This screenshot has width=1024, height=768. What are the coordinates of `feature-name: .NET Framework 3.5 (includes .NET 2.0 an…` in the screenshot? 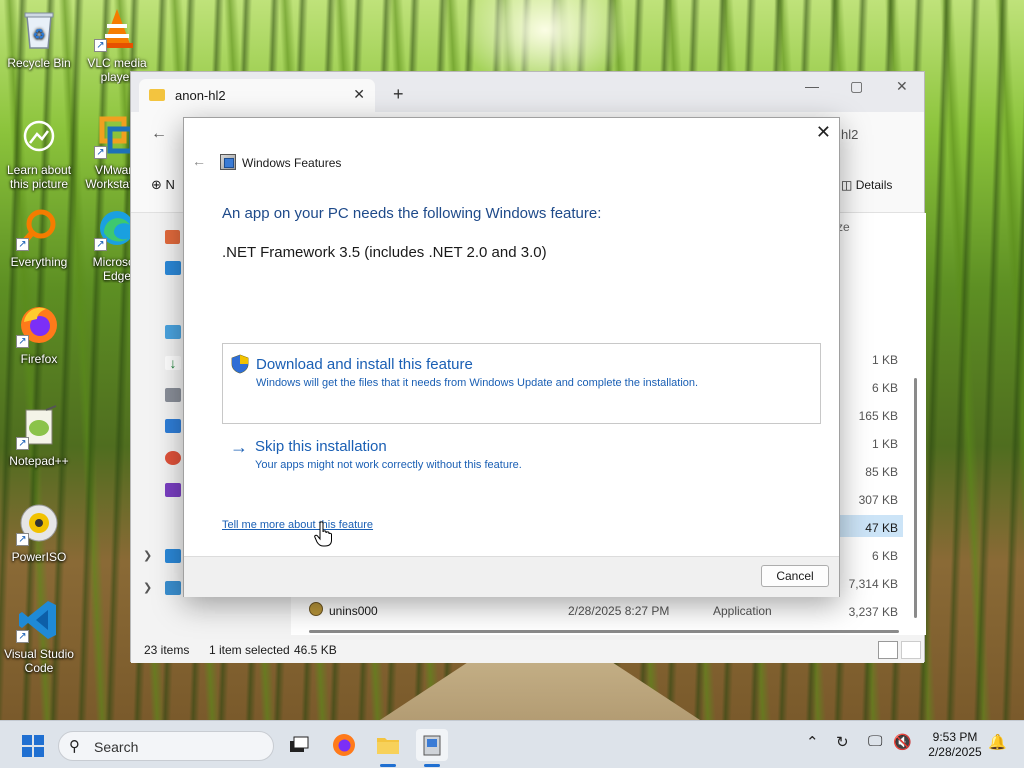 It's located at (384, 252).